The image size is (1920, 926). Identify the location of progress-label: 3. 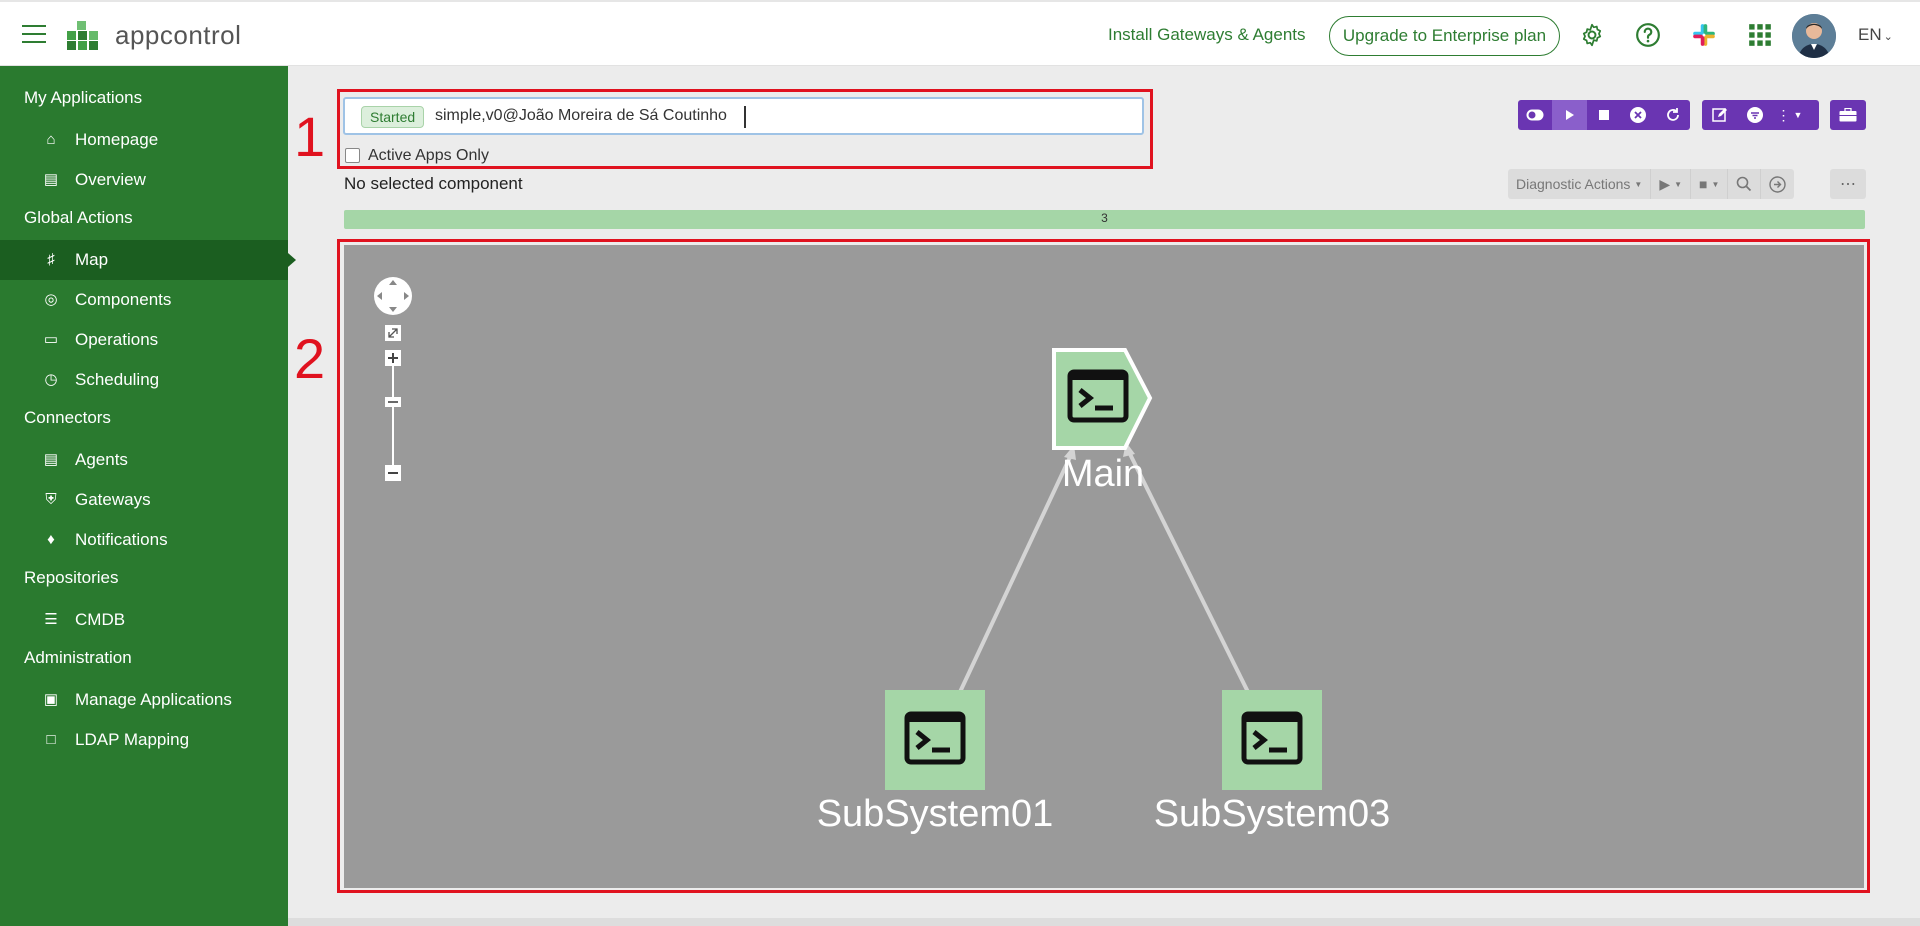
(1104, 218).